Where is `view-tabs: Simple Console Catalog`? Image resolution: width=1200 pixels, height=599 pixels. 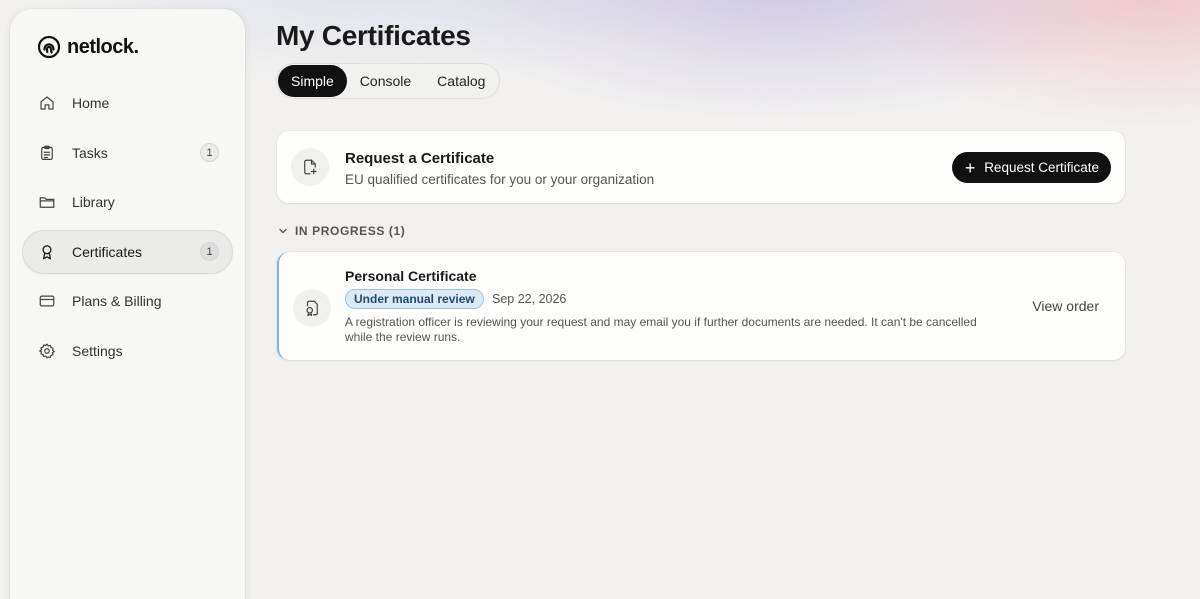 view-tabs: Simple Console Catalog is located at coordinates (388, 81).